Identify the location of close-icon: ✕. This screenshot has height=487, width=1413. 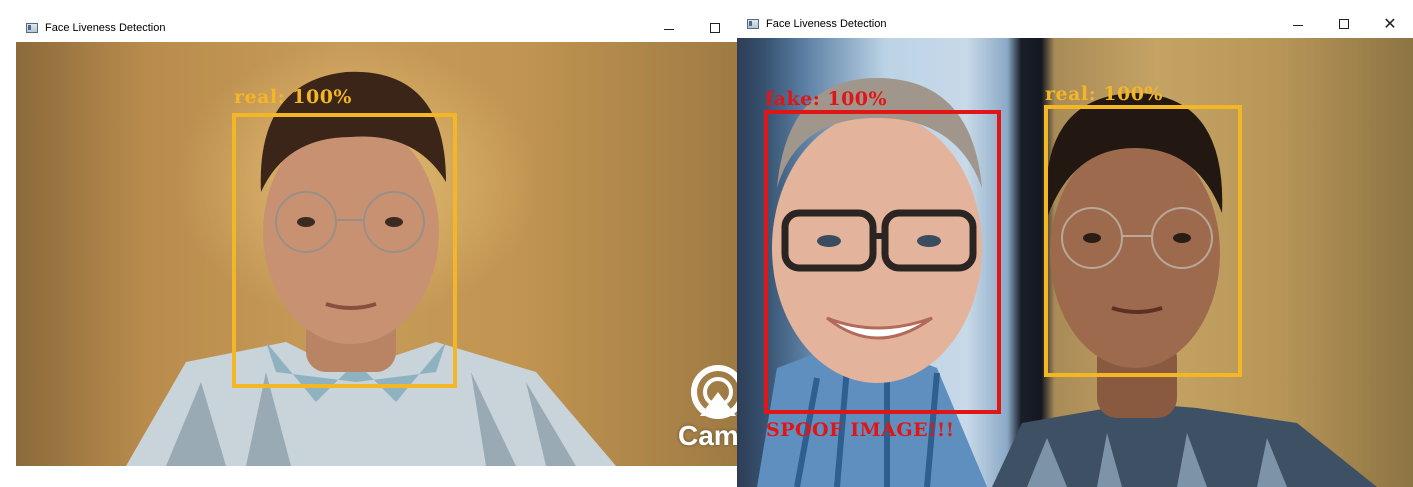
(1390, 24).